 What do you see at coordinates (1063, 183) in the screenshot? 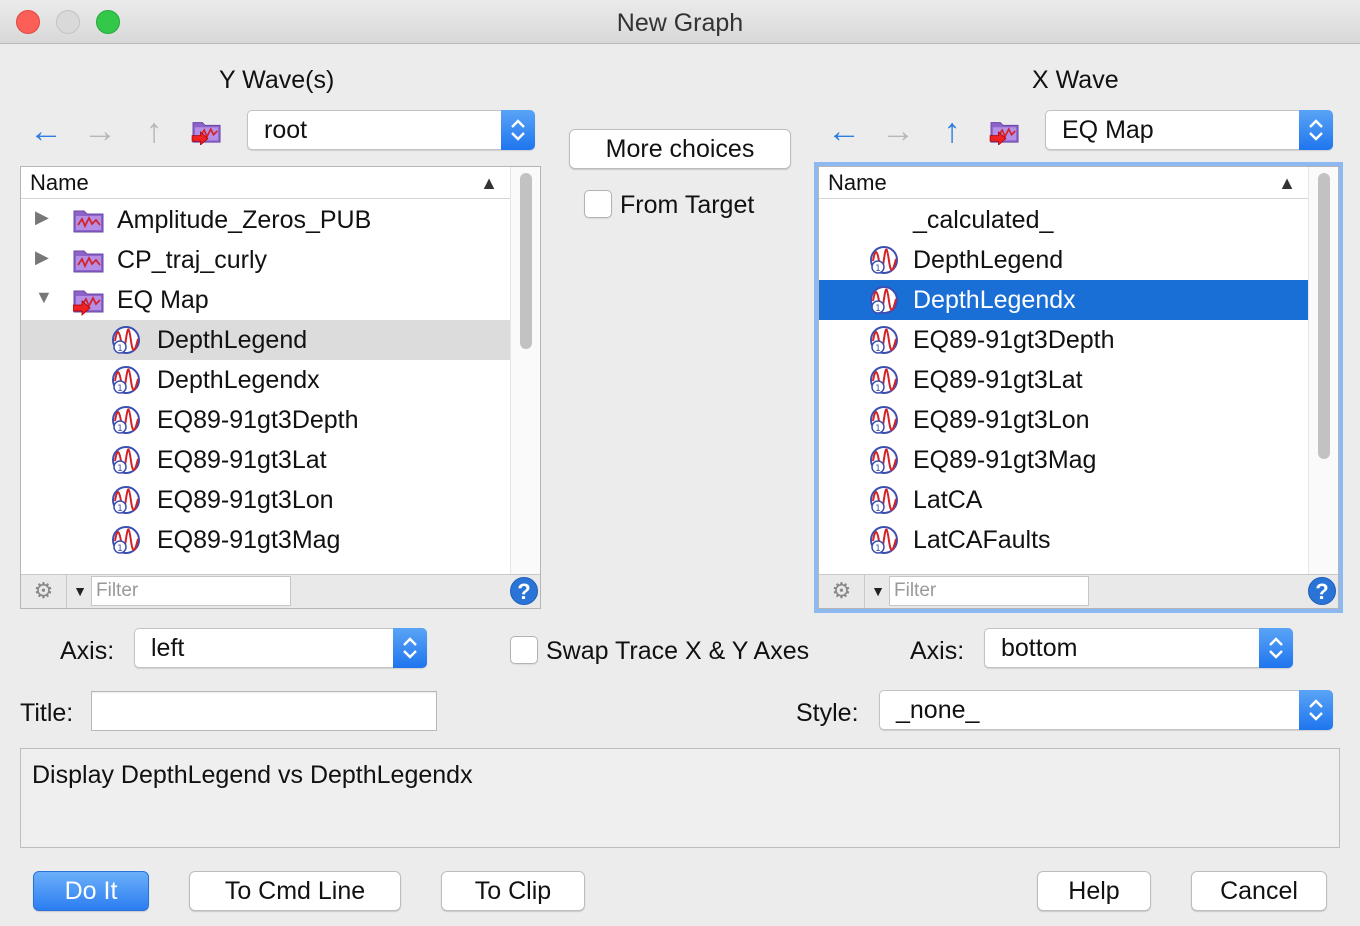
I see `x-list-header: Name ▲` at bounding box center [1063, 183].